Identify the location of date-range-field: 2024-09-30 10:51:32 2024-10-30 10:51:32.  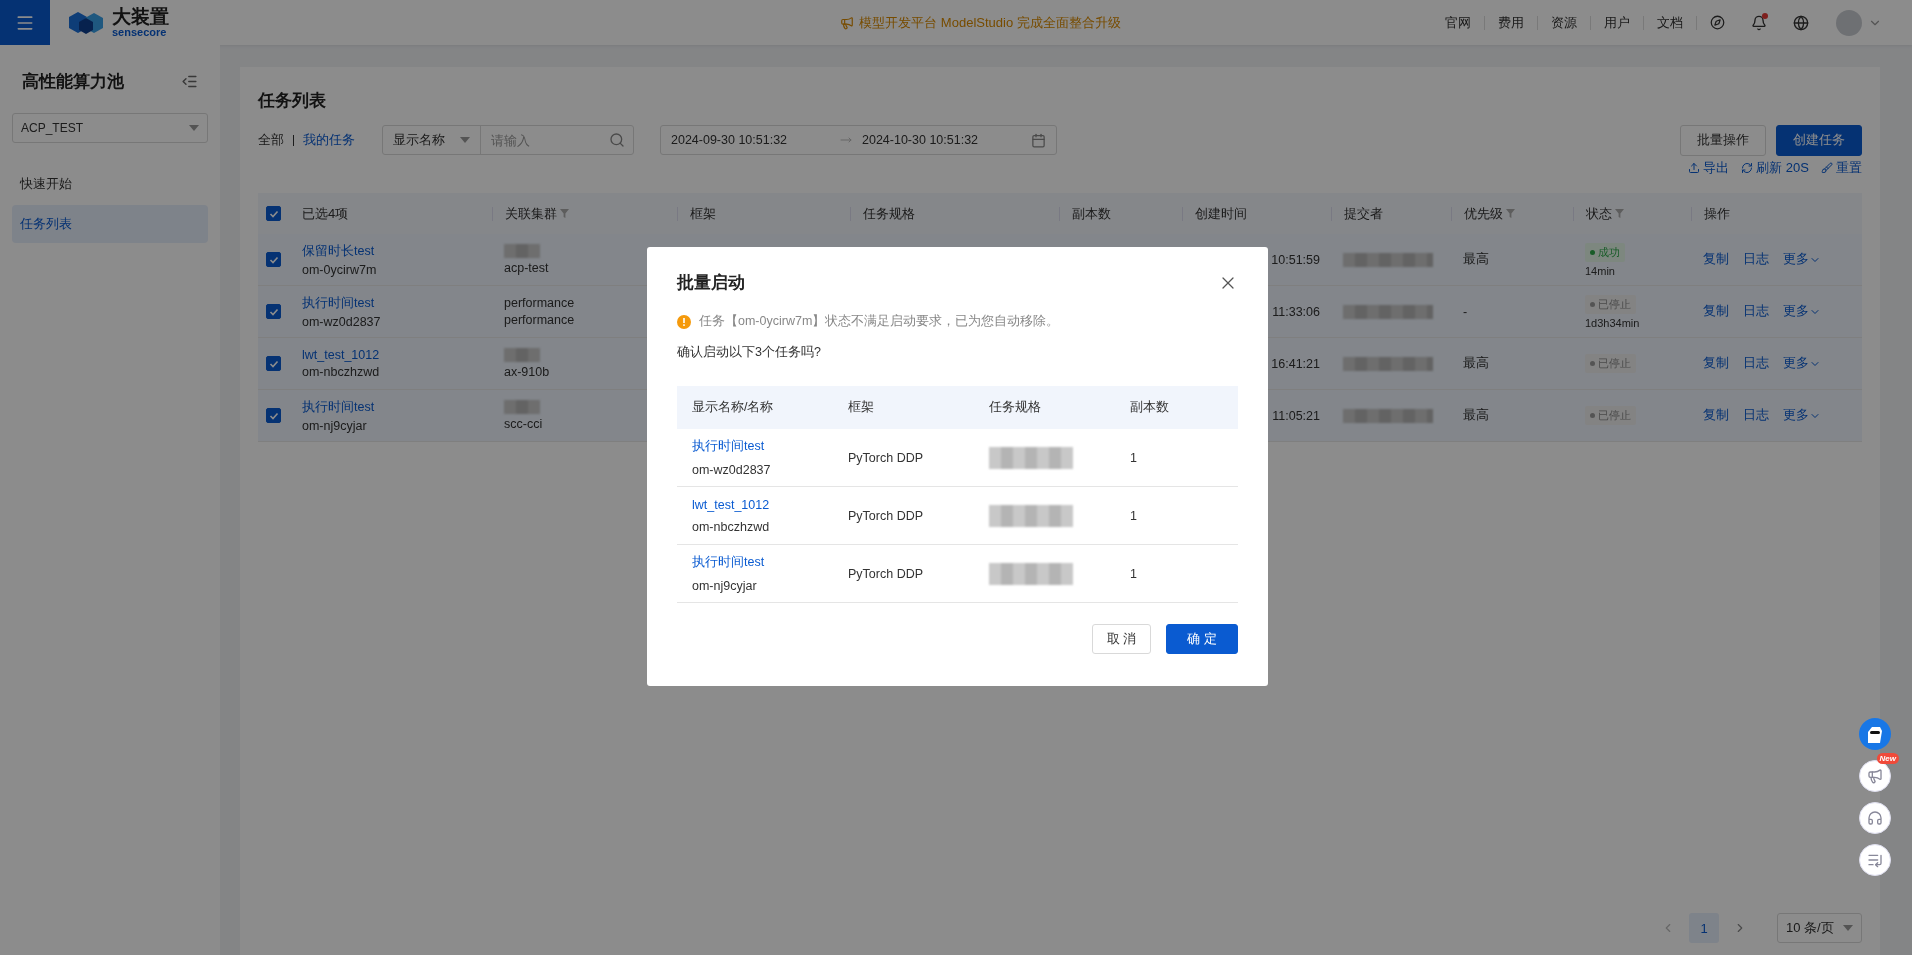
(858, 140).